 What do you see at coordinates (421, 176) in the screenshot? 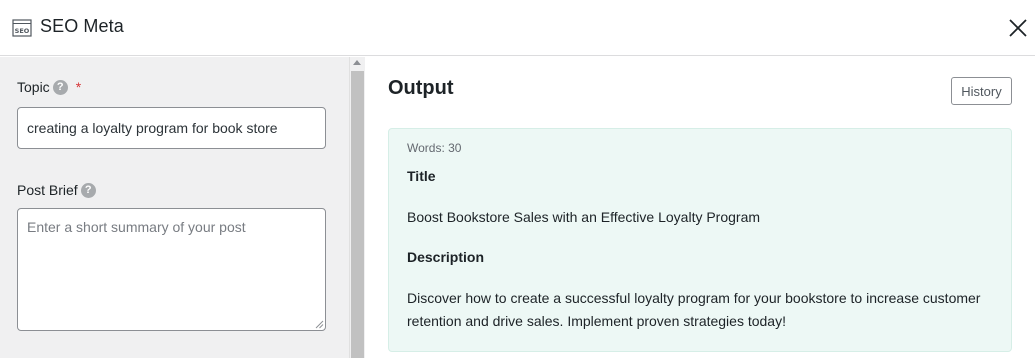
I see `title-heading: Title` at bounding box center [421, 176].